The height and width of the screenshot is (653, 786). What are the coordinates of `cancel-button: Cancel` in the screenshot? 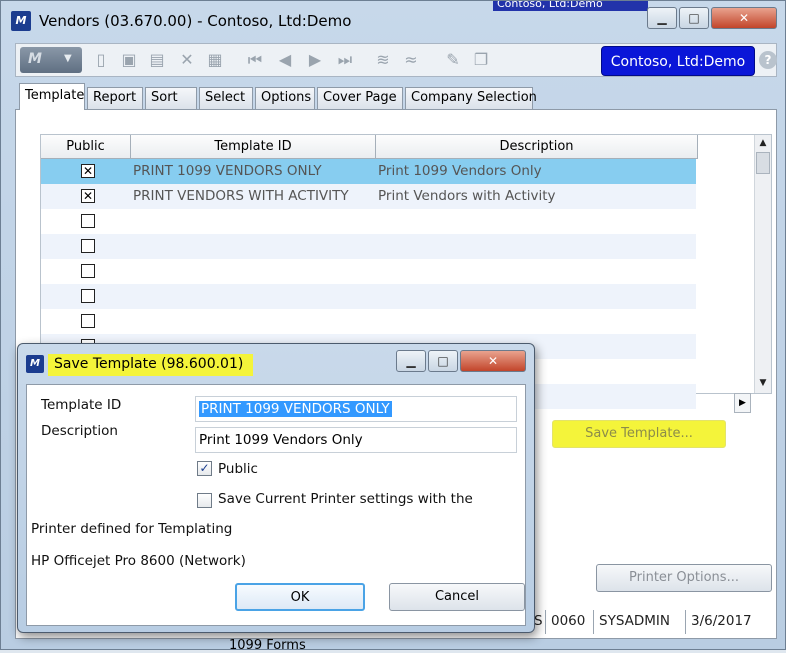 It's located at (457, 597).